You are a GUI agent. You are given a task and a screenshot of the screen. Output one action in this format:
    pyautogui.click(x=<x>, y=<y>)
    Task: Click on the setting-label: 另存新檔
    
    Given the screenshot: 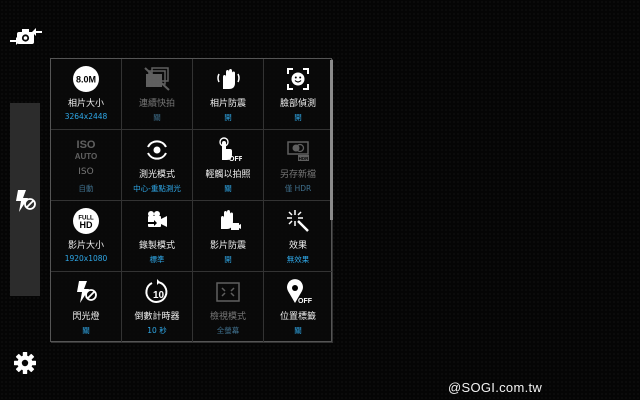 What is the action you would take?
    pyautogui.click(x=297, y=175)
    